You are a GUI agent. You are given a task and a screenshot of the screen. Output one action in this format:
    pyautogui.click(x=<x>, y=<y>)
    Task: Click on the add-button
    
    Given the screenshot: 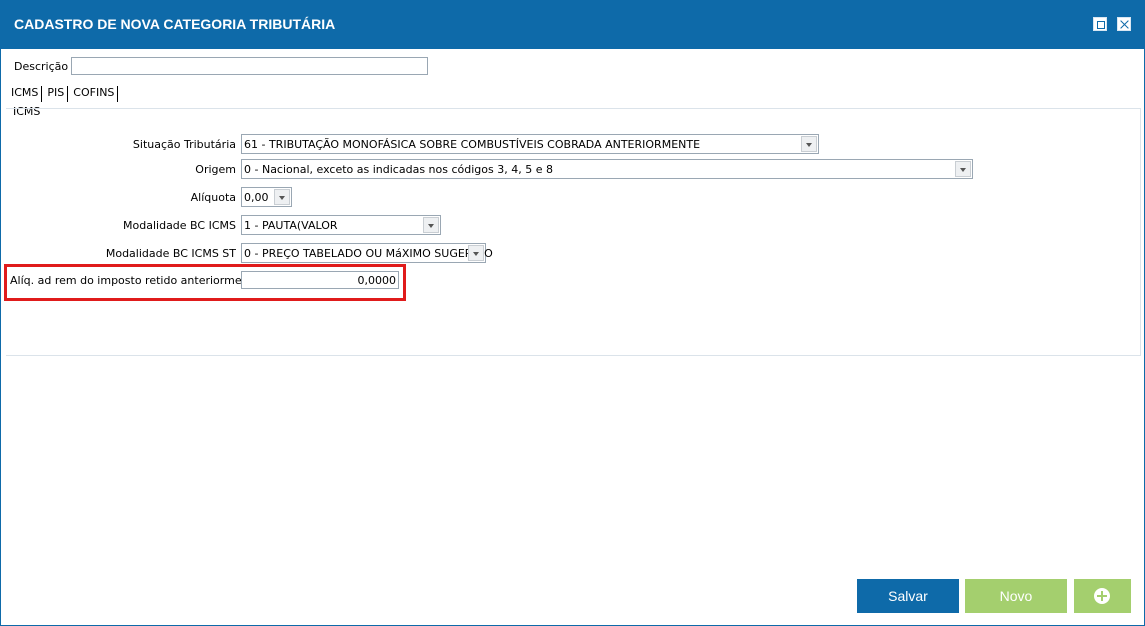 What is the action you would take?
    pyautogui.click(x=1102, y=596)
    